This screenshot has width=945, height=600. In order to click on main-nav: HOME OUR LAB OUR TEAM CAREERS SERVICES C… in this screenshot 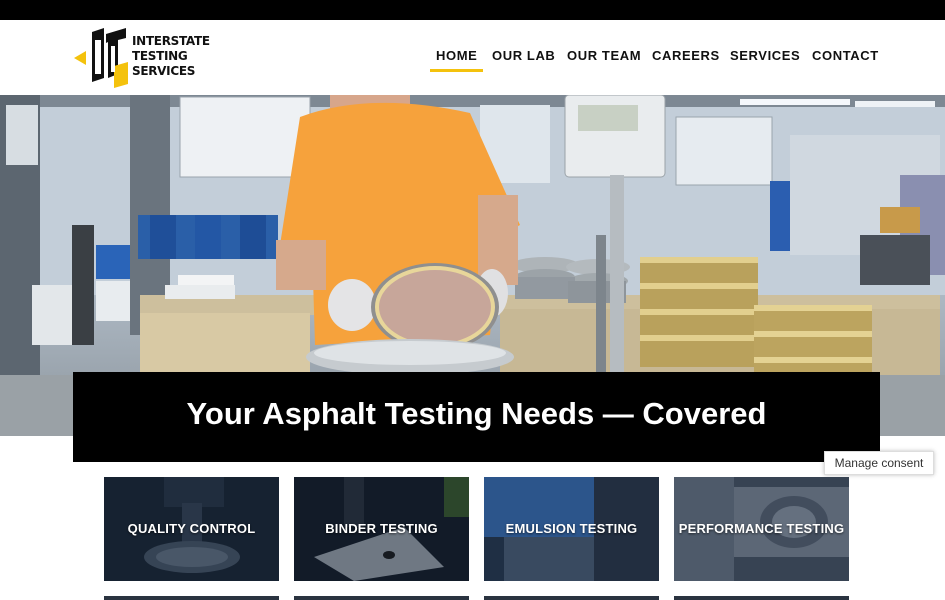, I will do `click(472, 59)`.